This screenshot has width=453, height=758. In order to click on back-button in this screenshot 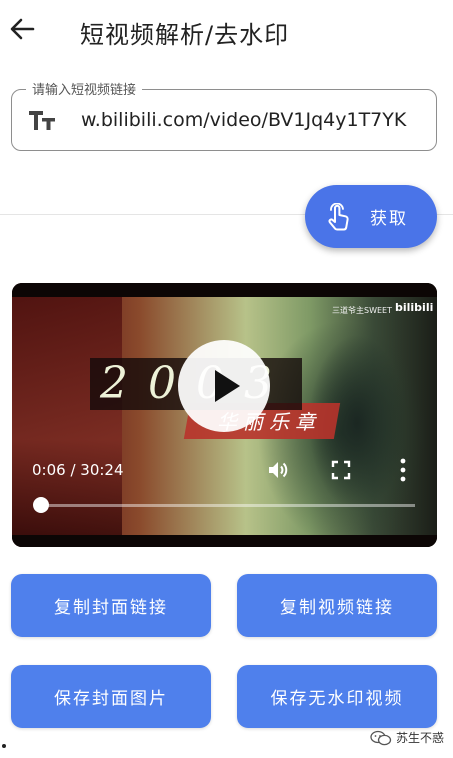, I will do `click(23, 29)`.